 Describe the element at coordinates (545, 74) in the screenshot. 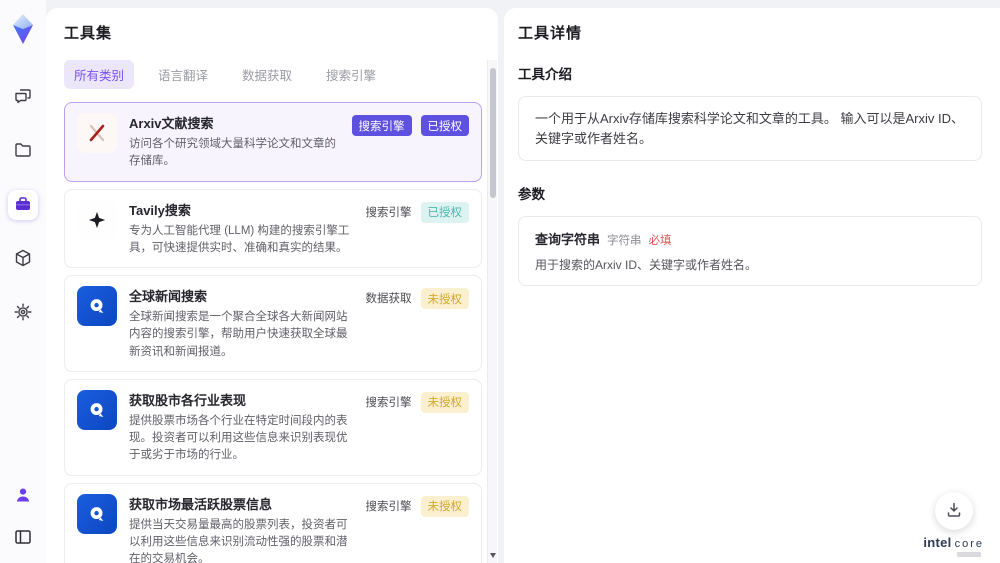

I see `intro-heading: 工具介绍` at that location.